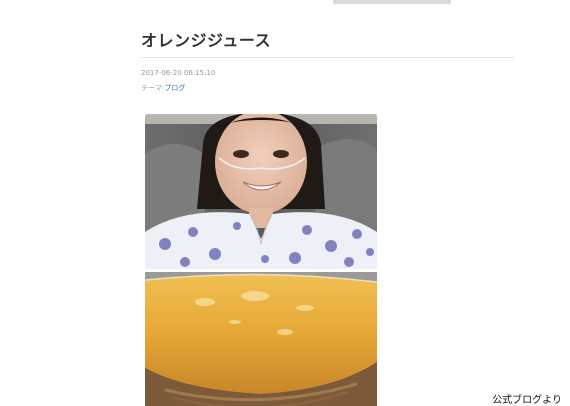 This screenshot has width=570, height=406. I want to click on title-divider, so click(327, 57).